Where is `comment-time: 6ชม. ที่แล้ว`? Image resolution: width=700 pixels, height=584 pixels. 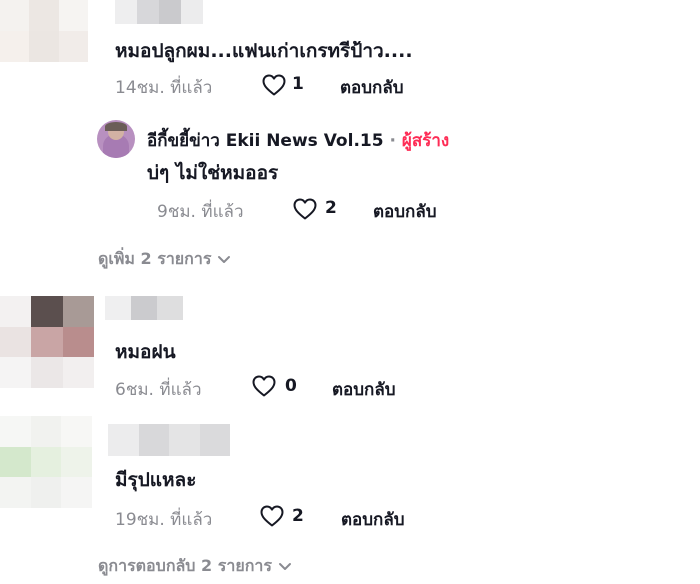
comment-time: 6ชม. ที่แล้ว is located at coordinates (158, 390).